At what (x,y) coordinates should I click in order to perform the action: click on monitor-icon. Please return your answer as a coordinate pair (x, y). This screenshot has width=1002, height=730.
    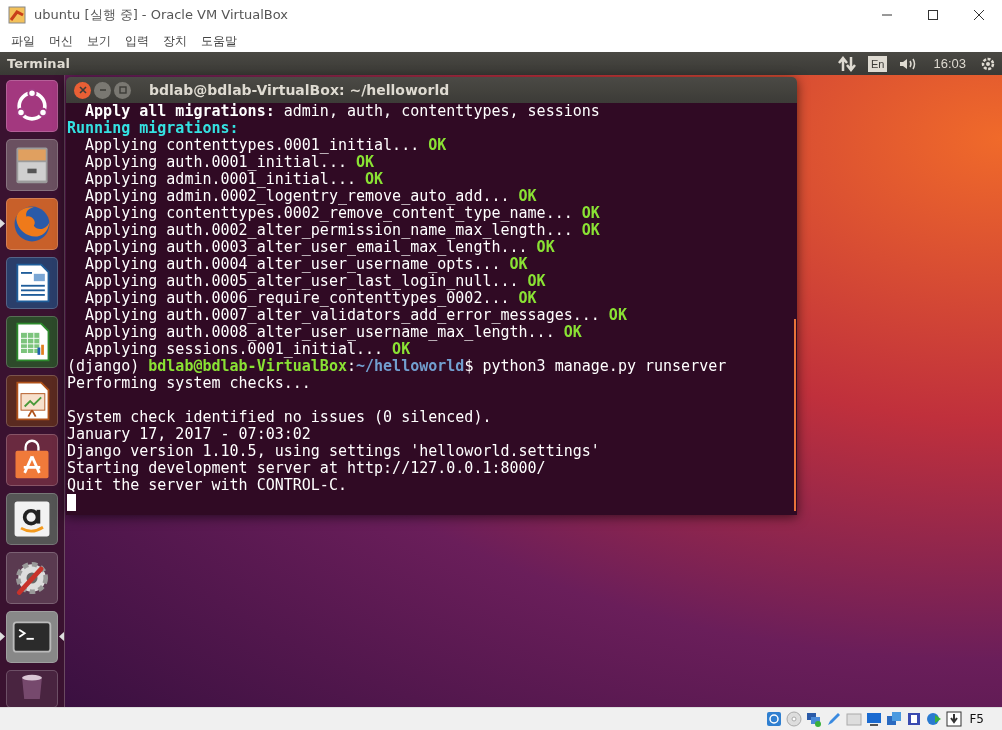
    Looking at the image, I should click on (874, 719).